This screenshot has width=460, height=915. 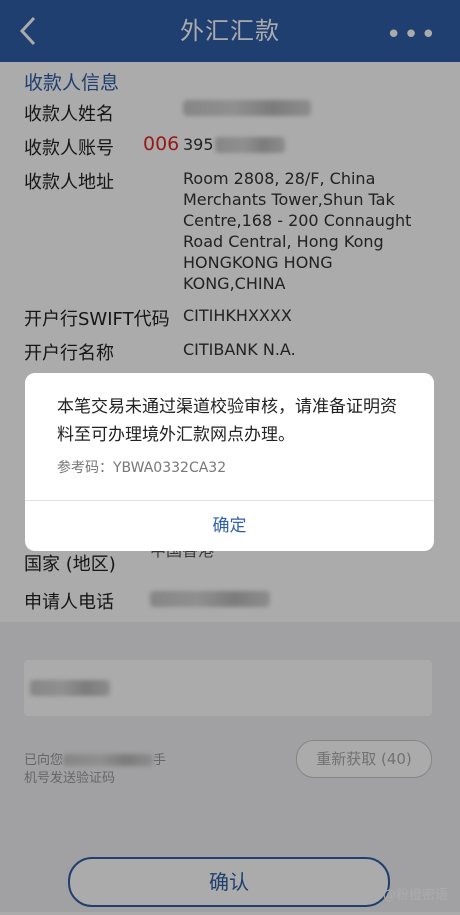 I want to click on dialog-message: 本笔交易未通过渠道校验审核，请准备证明资料至可办理境外汇款网点办理。, so click(x=227, y=421).